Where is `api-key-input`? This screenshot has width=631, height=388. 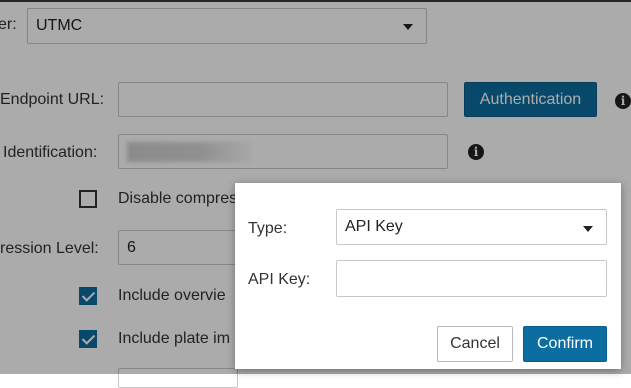 api-key-input is located at coordinates (471, 278).